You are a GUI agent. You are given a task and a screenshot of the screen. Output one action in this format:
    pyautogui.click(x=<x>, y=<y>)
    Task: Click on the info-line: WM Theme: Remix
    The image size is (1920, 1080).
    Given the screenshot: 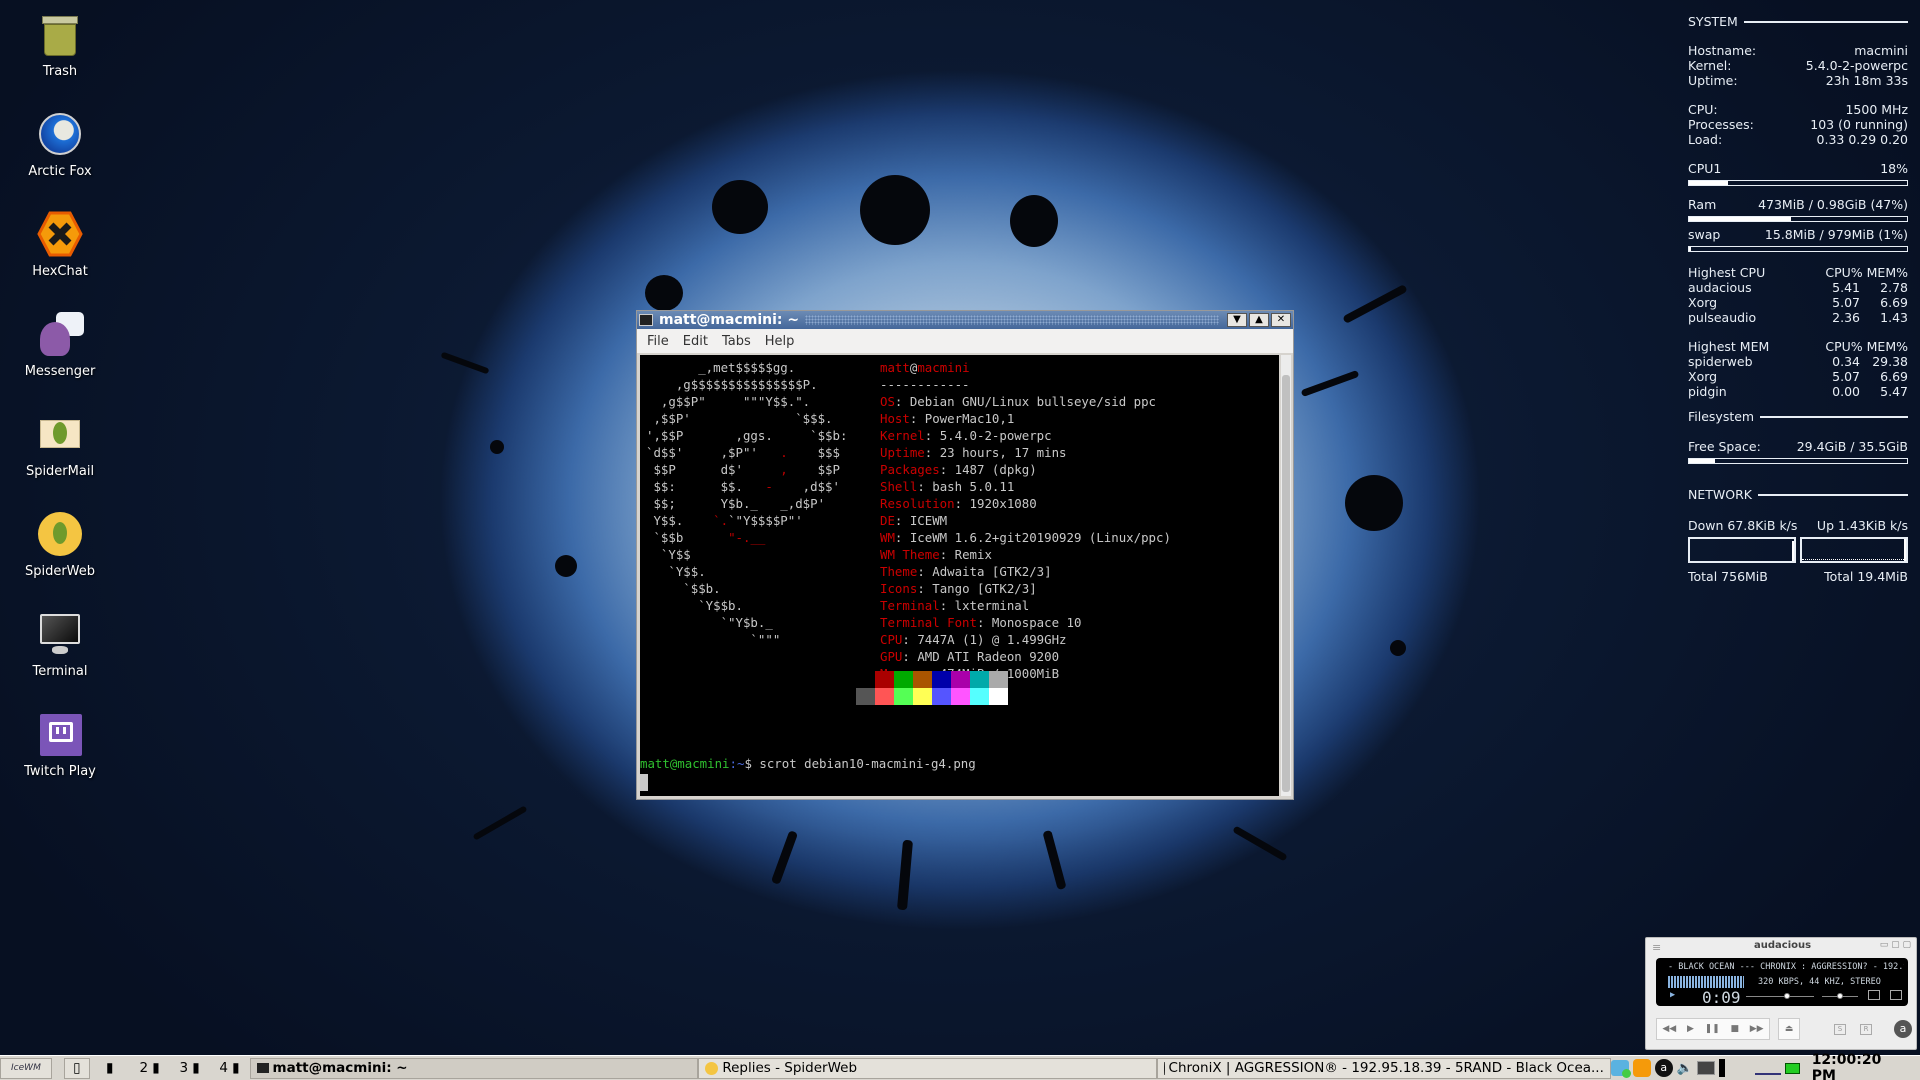 What is the action you would take?
    pyautogui.click(x=936, y=554)
    